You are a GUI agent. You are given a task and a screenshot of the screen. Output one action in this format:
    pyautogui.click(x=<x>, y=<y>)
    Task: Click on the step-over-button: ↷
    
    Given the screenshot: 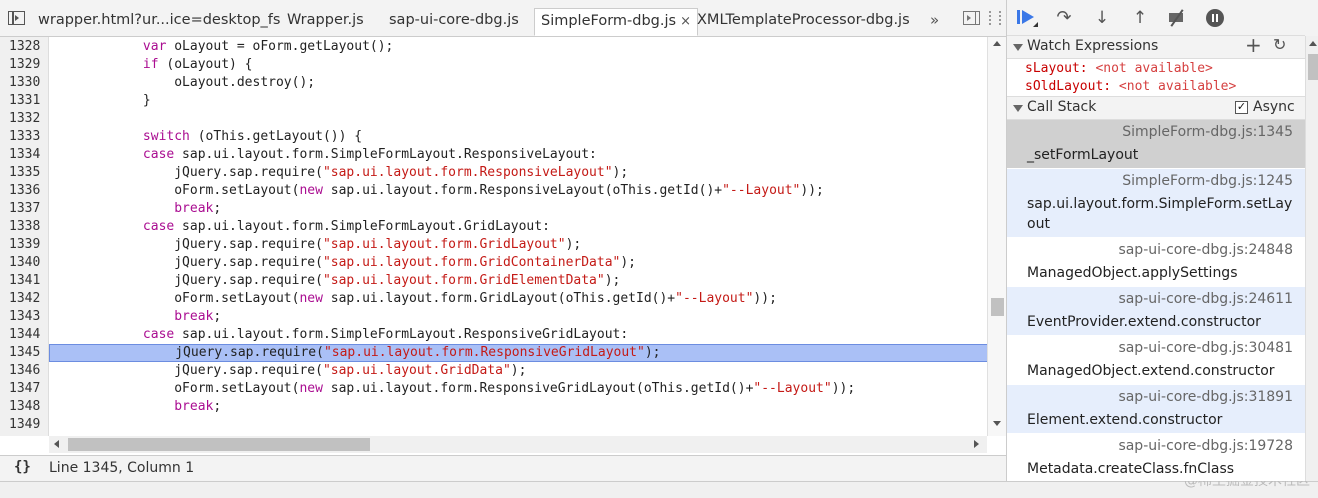 What is the action you would take?
    pyautogui.click(x=1064, y=18)
    